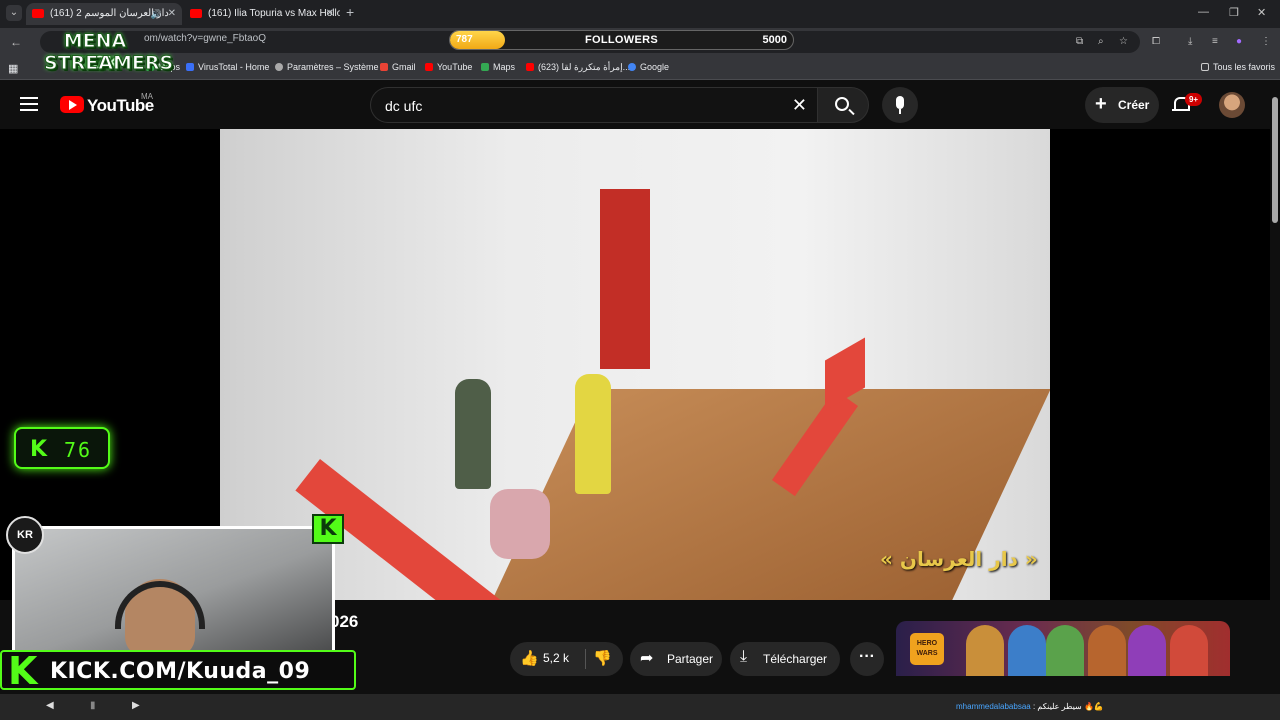  Describe the element at coordinates (147, 96) in the screenshot. I see `country-code: MA` at that location.